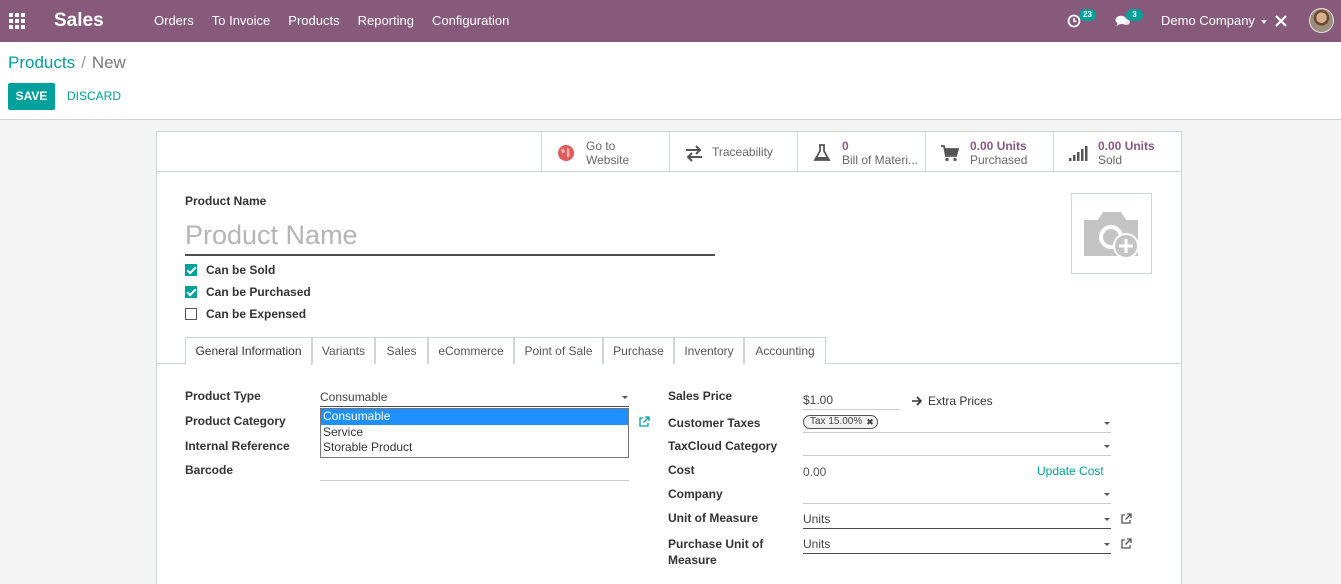 This screenshot has width=1341, height=584. I want to click on product-type-dropdown: Consumable Service Storable Product, so click(474, 433).